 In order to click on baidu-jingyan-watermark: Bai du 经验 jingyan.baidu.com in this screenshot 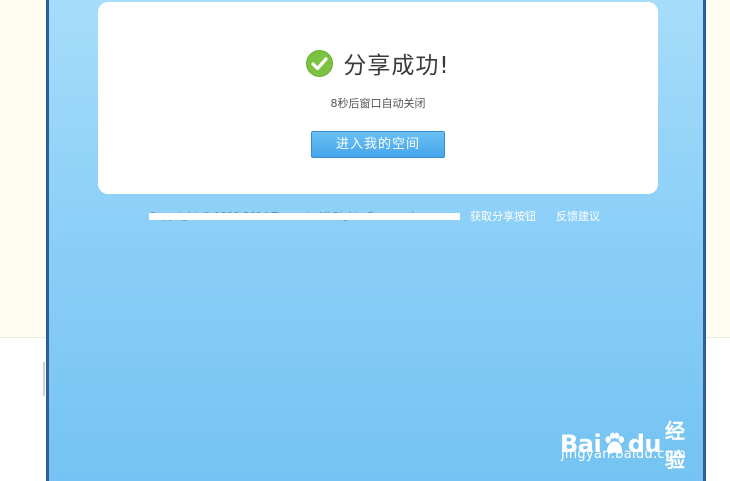, I will do `click(630, 437)`.